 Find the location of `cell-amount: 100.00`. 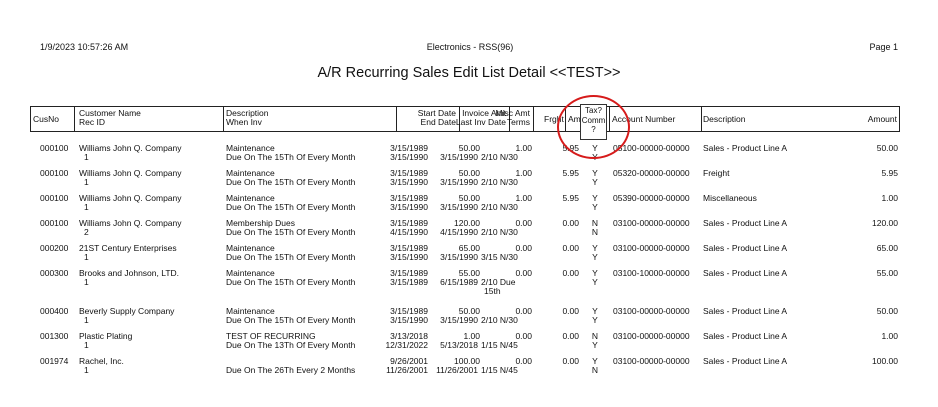

cell-amount: 100.00 is located at coordinates (885, 361).